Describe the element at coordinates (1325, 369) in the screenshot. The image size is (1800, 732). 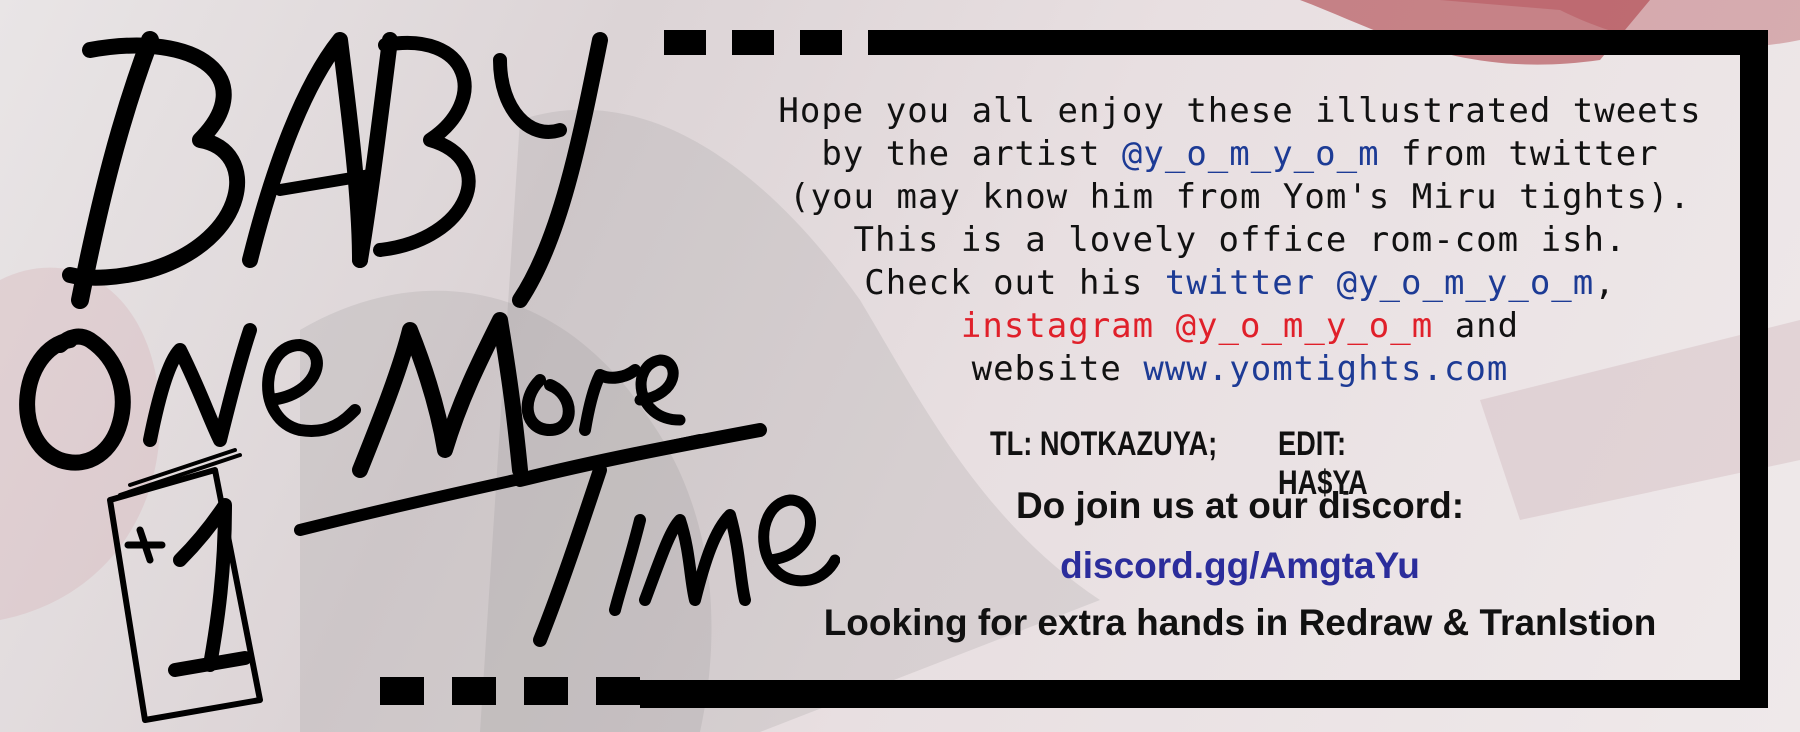
I see `website-link: www.yomtights.com` at that location.